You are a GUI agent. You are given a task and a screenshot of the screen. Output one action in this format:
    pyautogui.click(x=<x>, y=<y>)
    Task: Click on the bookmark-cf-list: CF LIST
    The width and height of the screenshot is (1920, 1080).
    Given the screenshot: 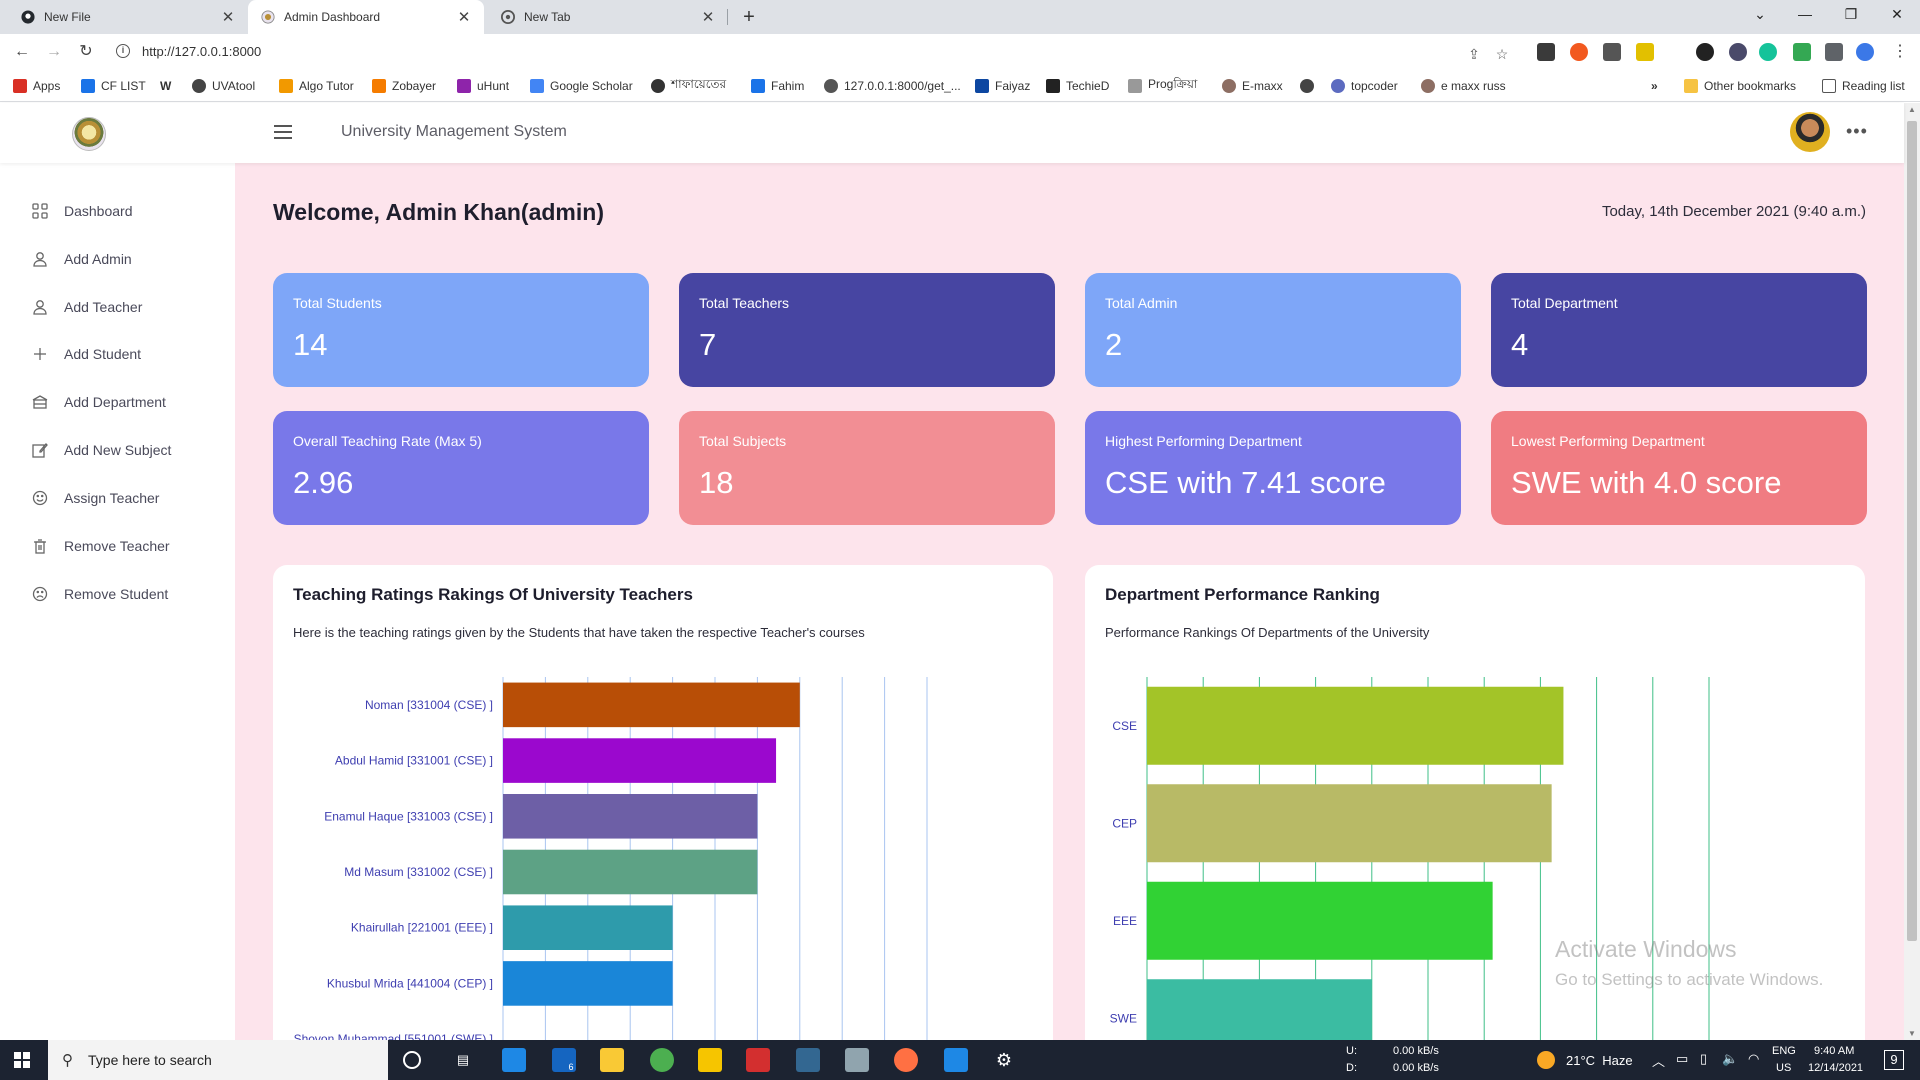 What is the action you would take?
    pyautogui.click(x=113, y=86)
    